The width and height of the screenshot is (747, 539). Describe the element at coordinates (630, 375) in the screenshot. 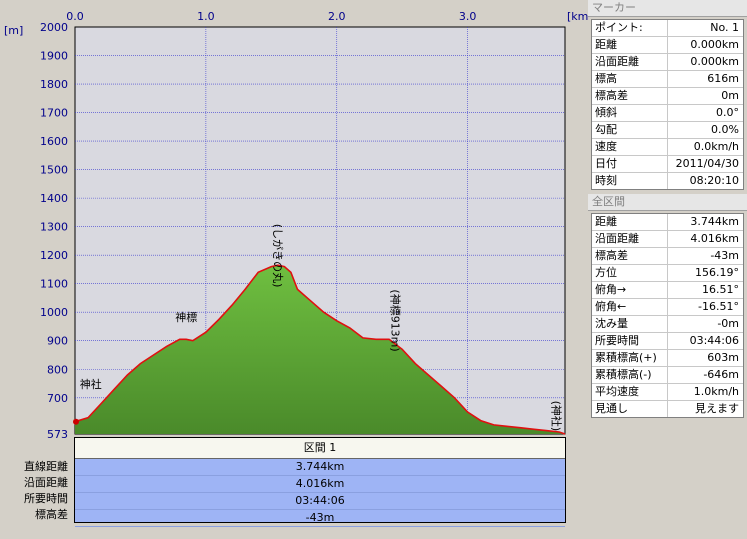

I see `all-key: 累積標高(-)` at that location.